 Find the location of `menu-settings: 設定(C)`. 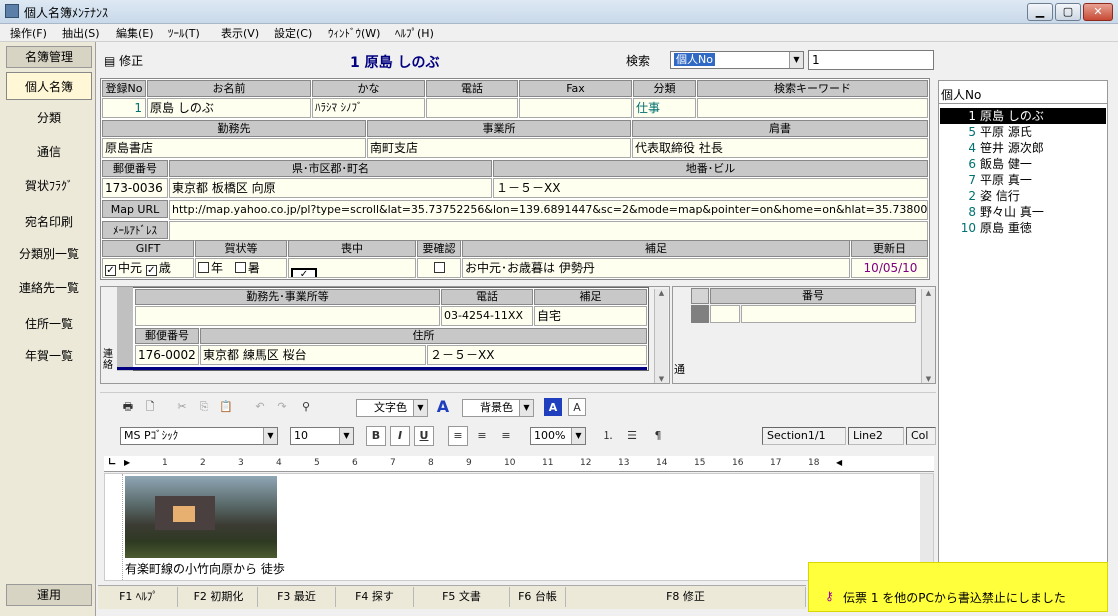

menu-settings: 設定(C) is located at coordinates (293, 33).